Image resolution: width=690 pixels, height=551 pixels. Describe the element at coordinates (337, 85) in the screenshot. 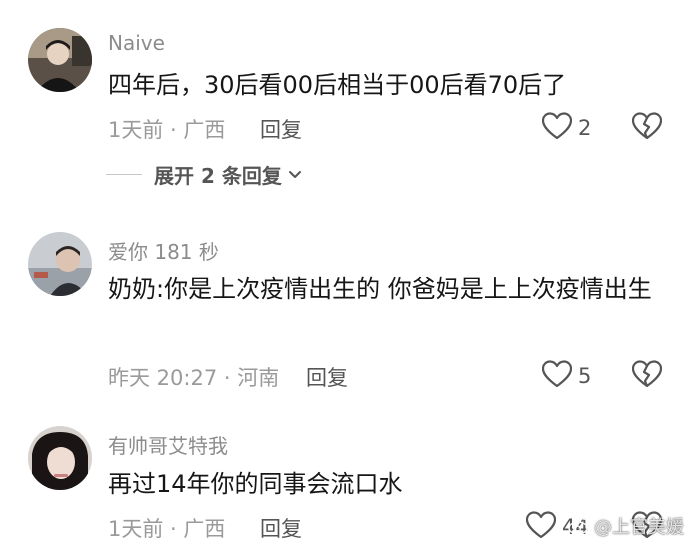

I see `comment-text: 四年后，30后看00后相当于00后看70后了` at that location.